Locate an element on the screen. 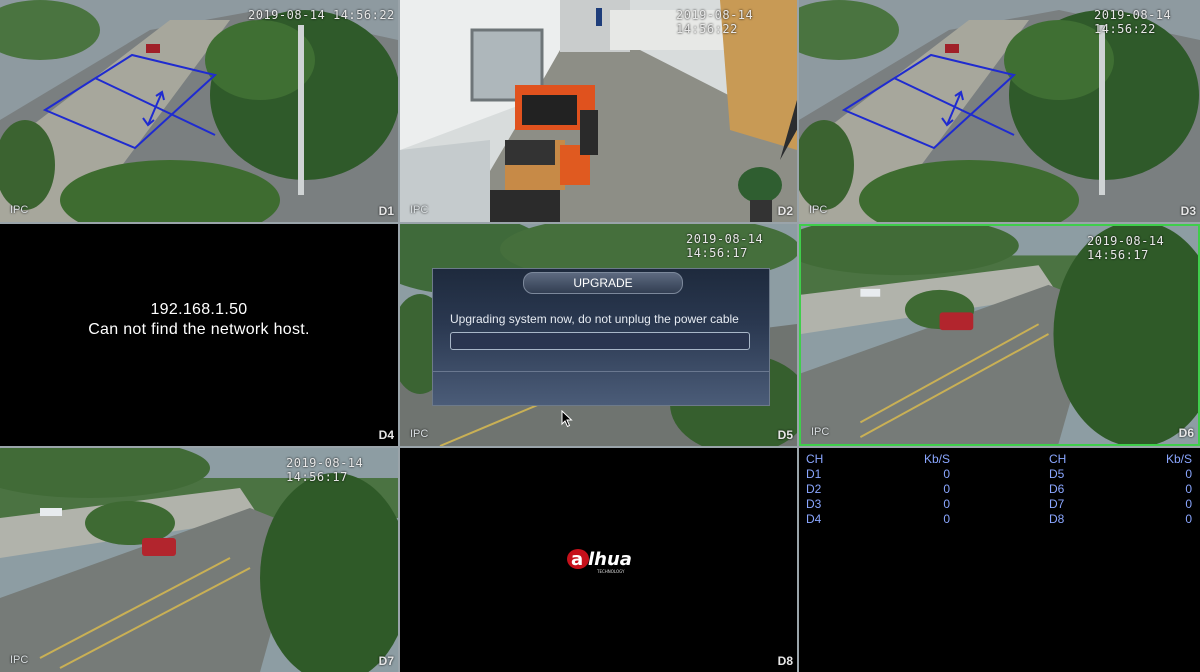 This screenshot has width=1200, height=672. channel-name: D6 is located at coordinates (1057, 489).